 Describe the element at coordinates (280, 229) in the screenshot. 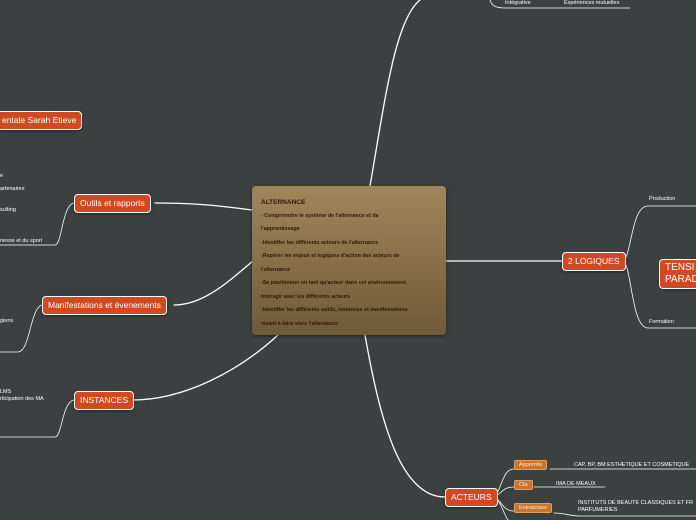

I see `central-line: l'apprentissage` at that location.